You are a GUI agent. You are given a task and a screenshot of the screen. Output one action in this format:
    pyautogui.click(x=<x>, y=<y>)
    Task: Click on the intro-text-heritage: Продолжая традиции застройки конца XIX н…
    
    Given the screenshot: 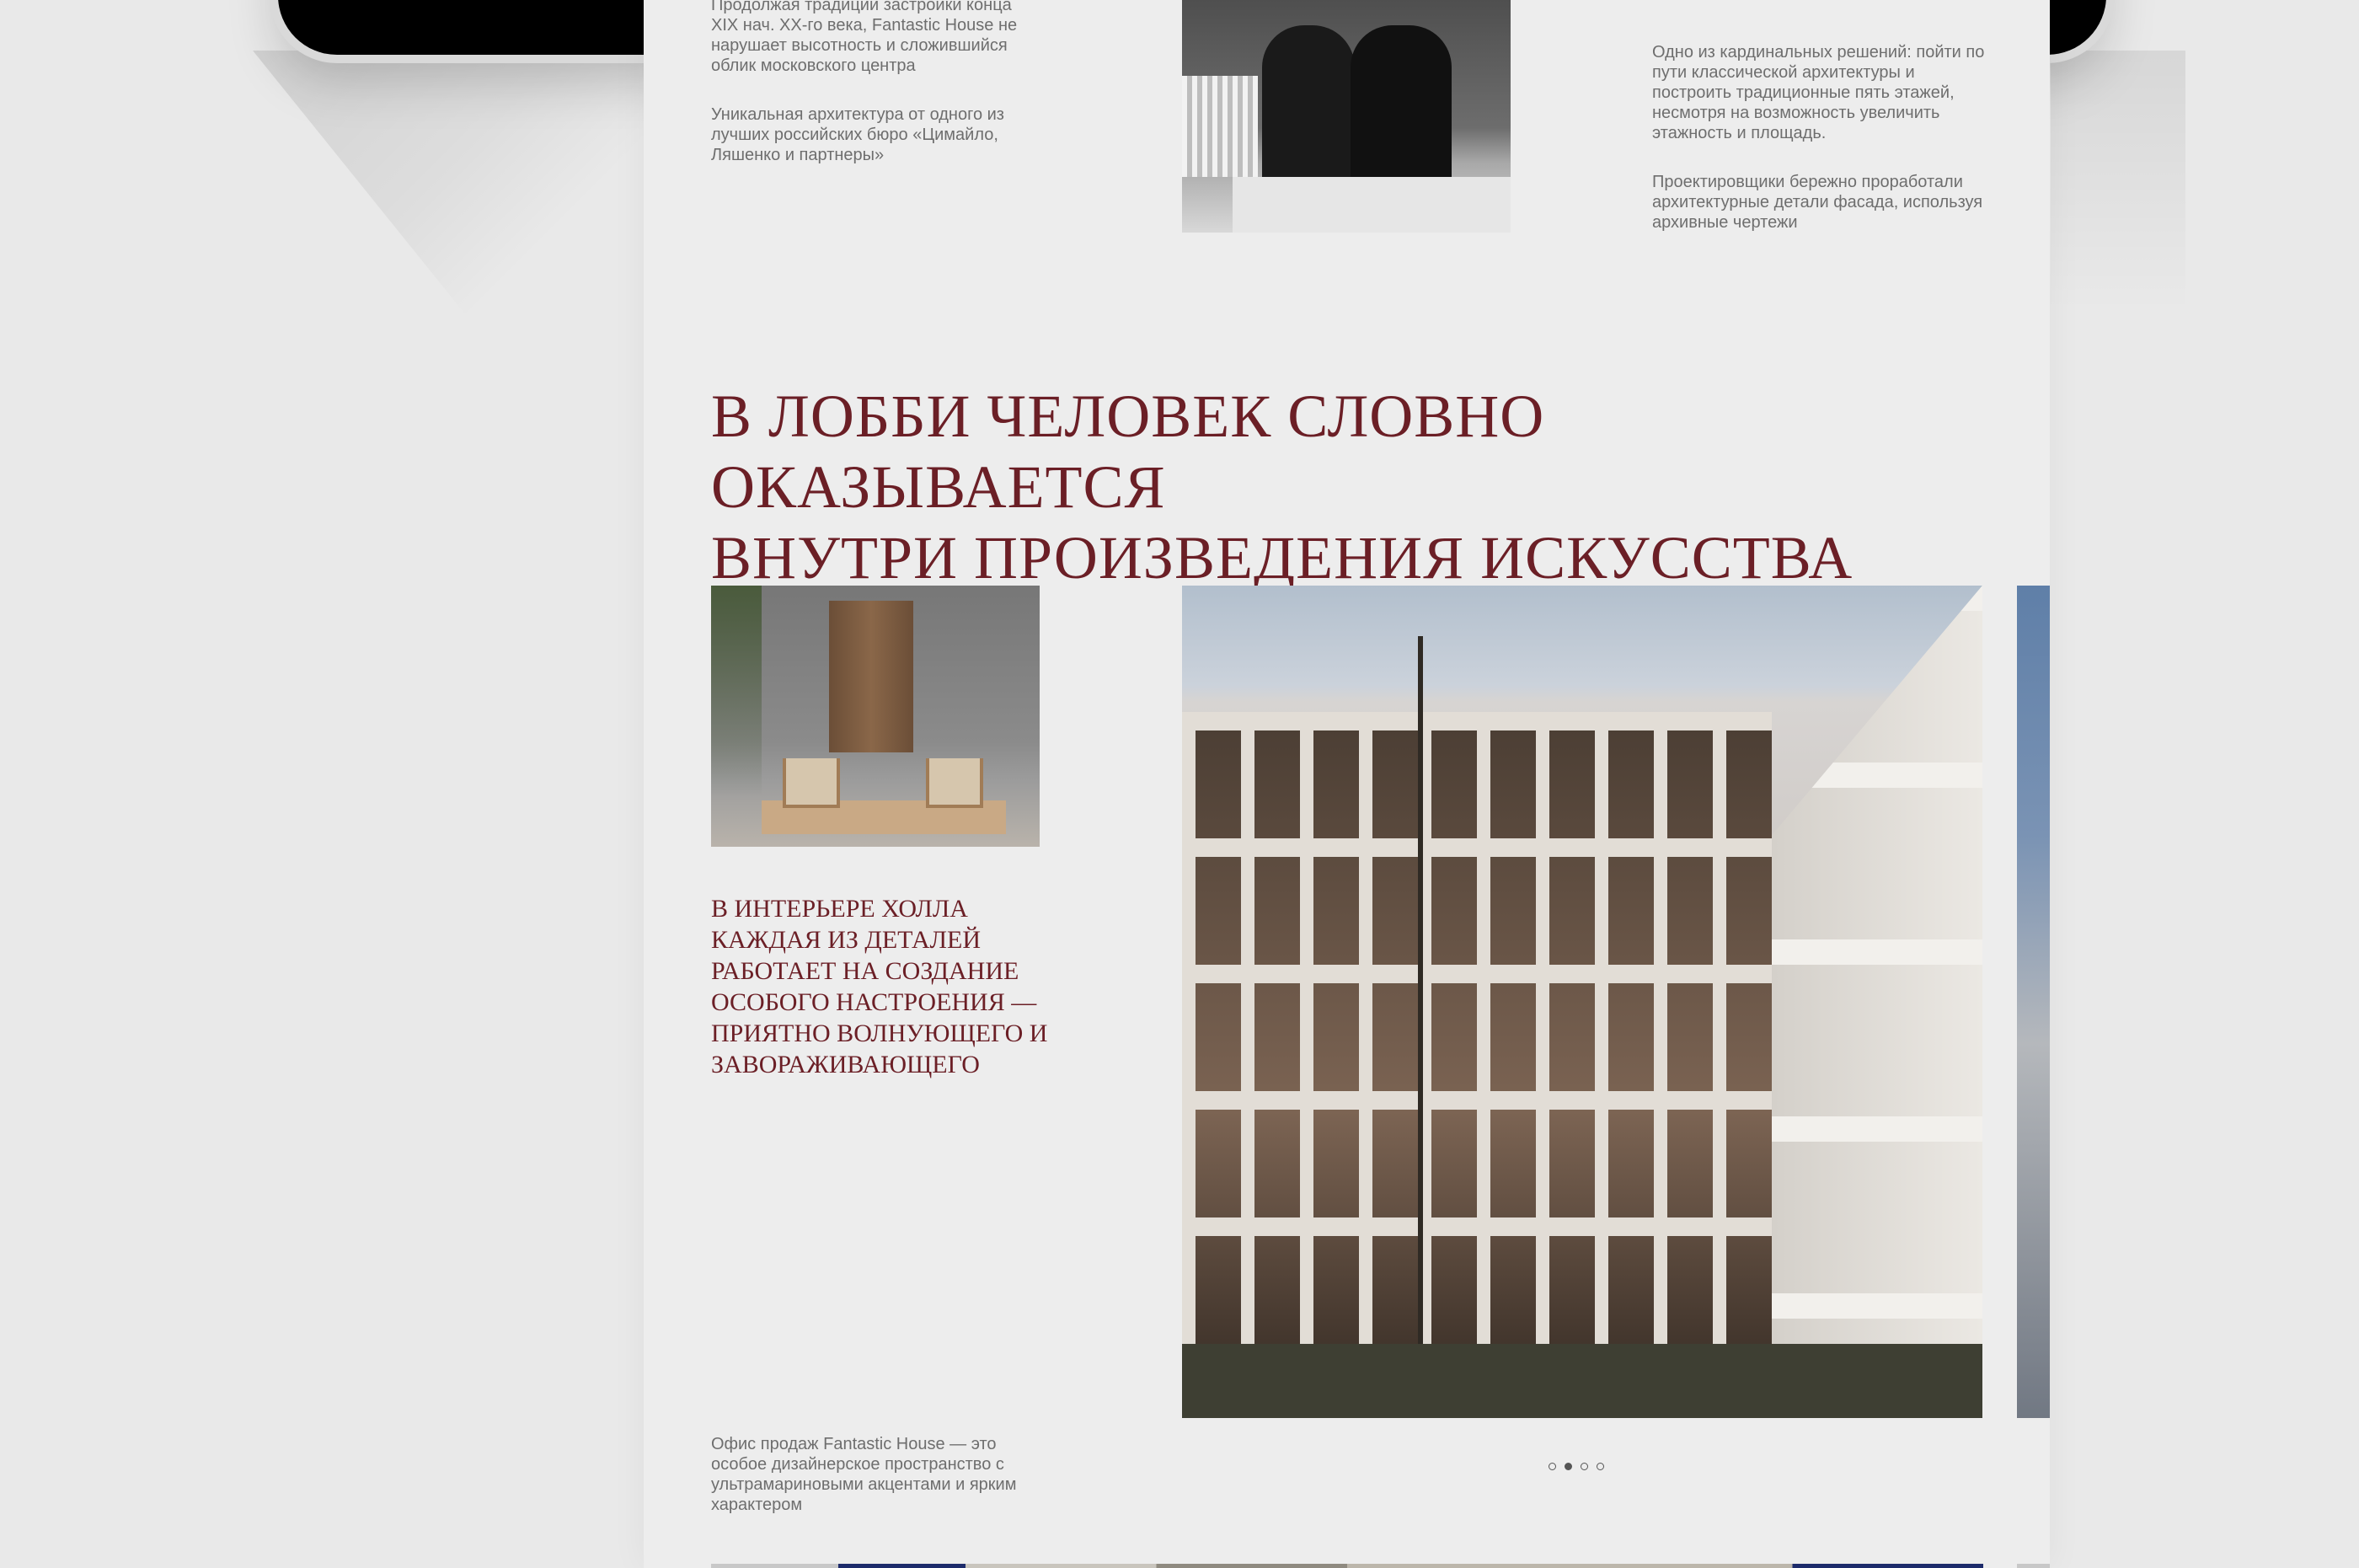 What is the action you would take?
    pyautogui.click(x=864, y=37)
    